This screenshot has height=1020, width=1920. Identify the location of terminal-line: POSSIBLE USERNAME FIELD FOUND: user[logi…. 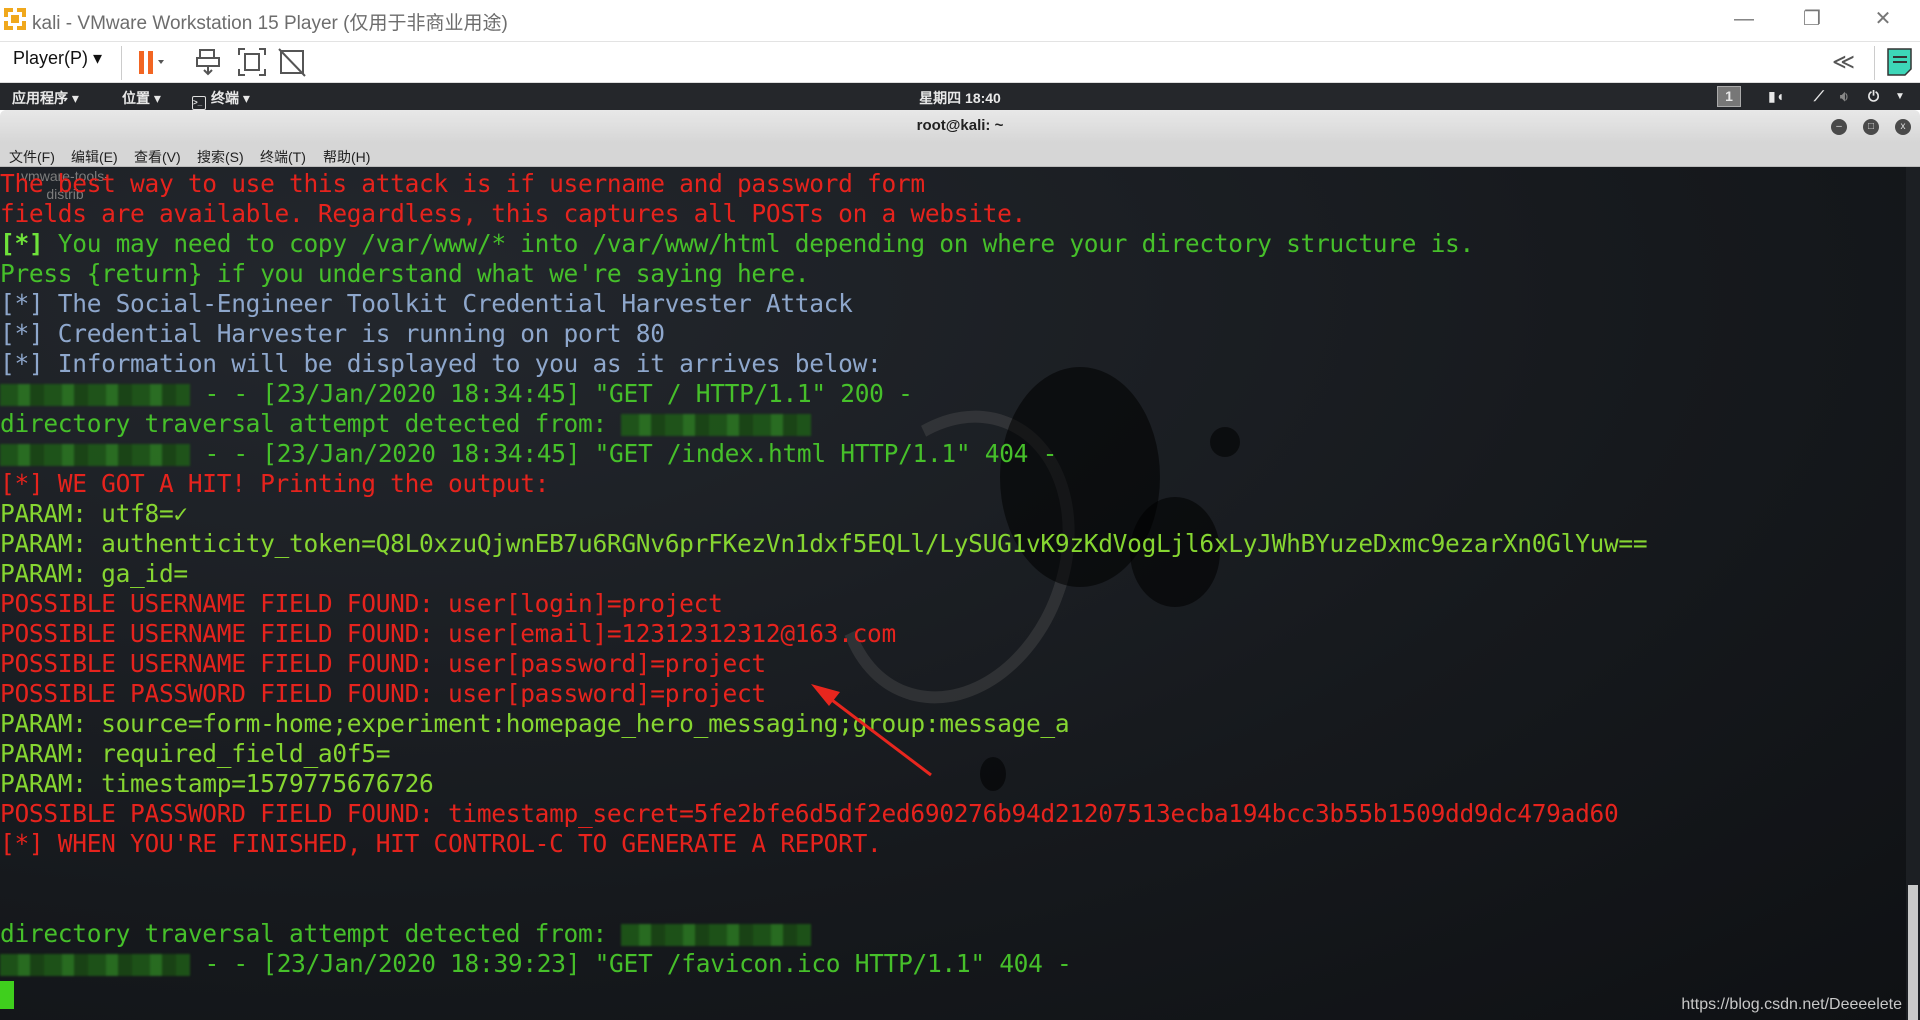
(823, 604).